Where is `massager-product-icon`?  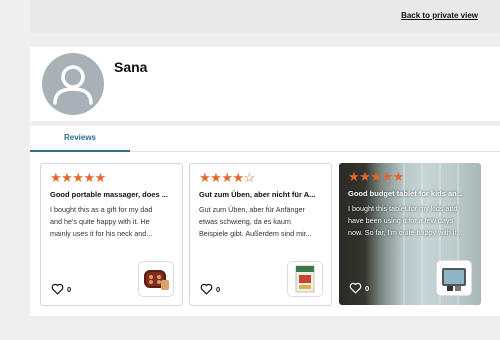
massager-product-icon is located at coordinates (156, 280).